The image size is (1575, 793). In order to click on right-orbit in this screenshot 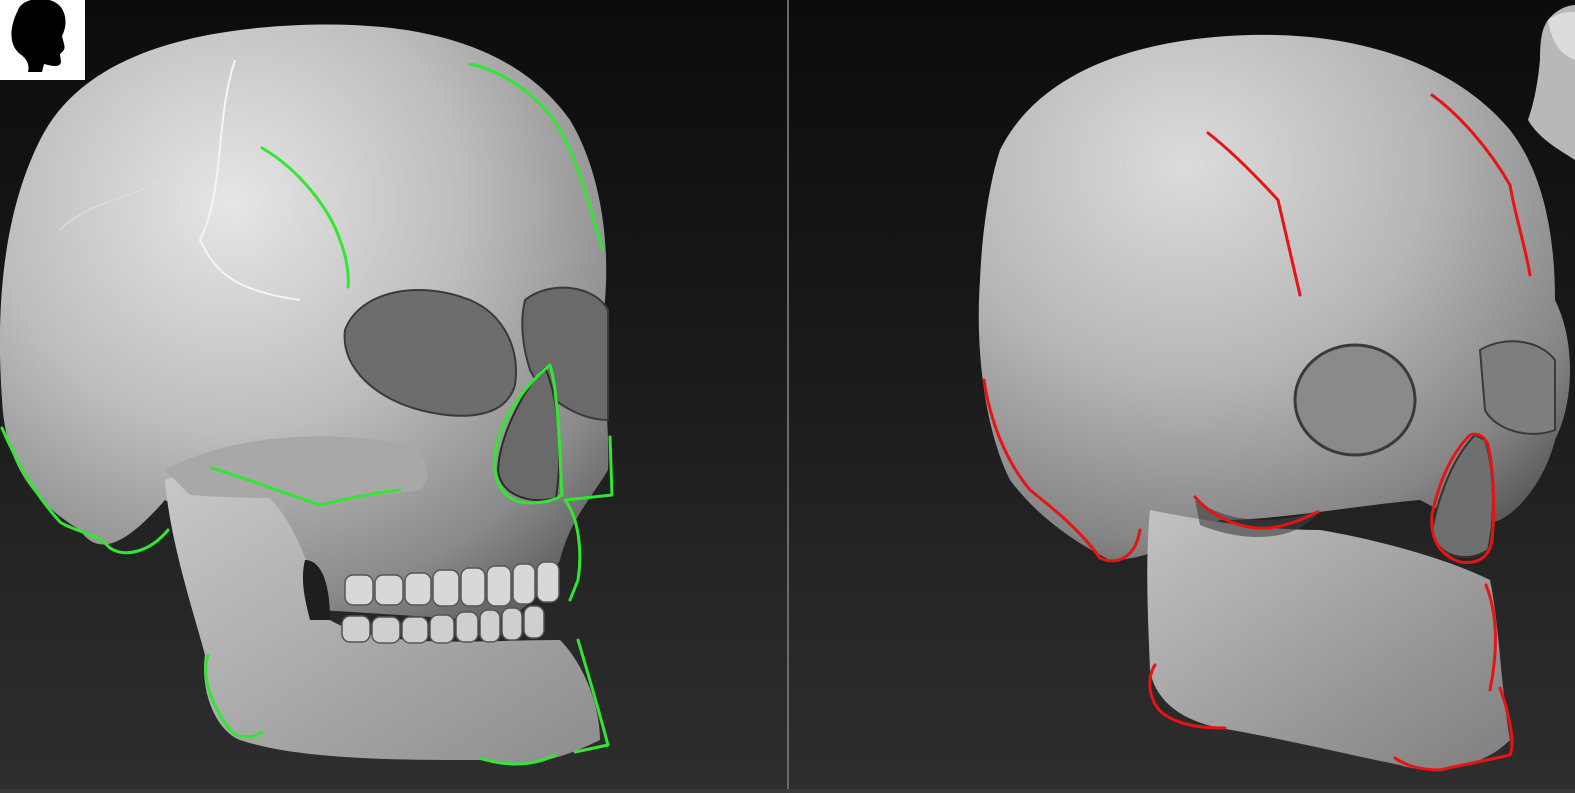, I will do `click(1517, 387)`.